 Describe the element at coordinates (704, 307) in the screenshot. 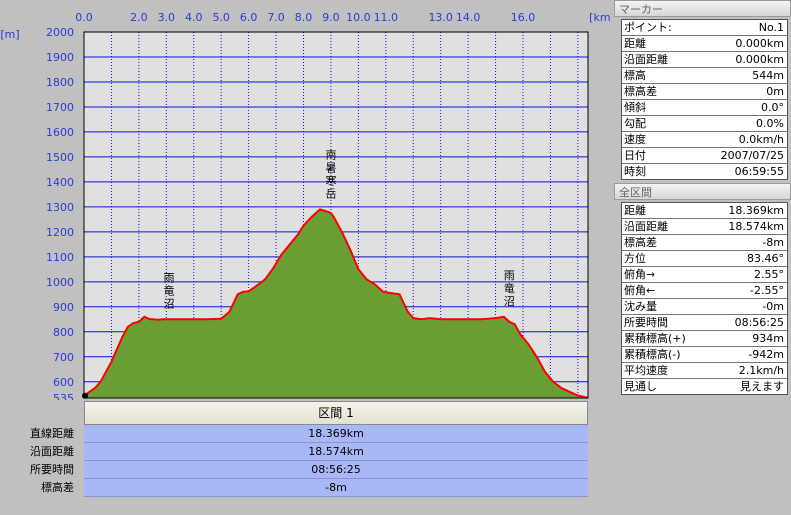

I see `info-row: 沈み量 -0m` at that location.